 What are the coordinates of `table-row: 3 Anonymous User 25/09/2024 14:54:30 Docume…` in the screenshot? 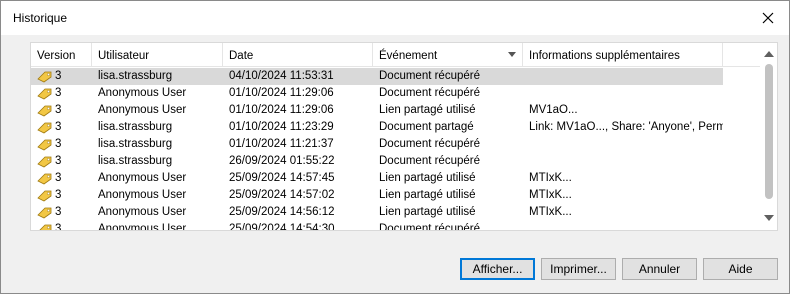 It's located at (396, 226).